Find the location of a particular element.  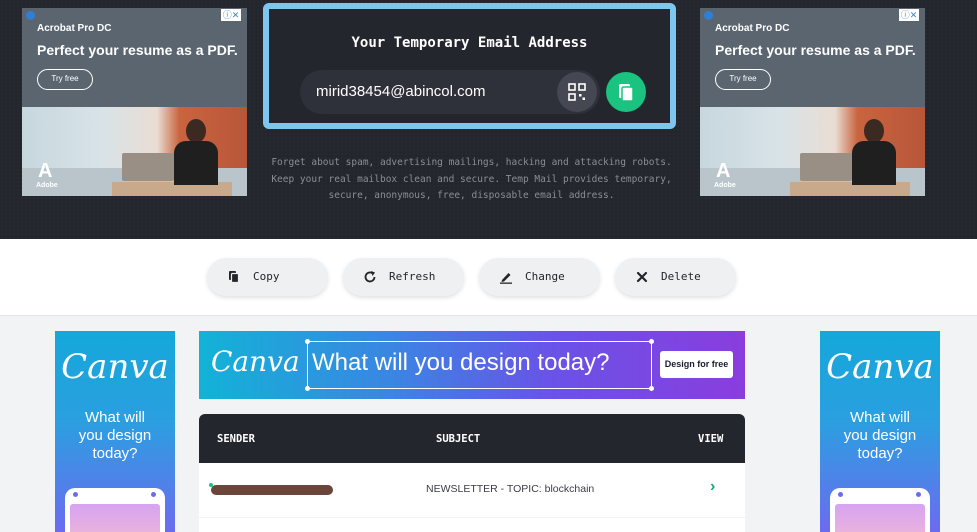

email-address-field: mirid38454@abincol.com is located at coordinates (450, 92).